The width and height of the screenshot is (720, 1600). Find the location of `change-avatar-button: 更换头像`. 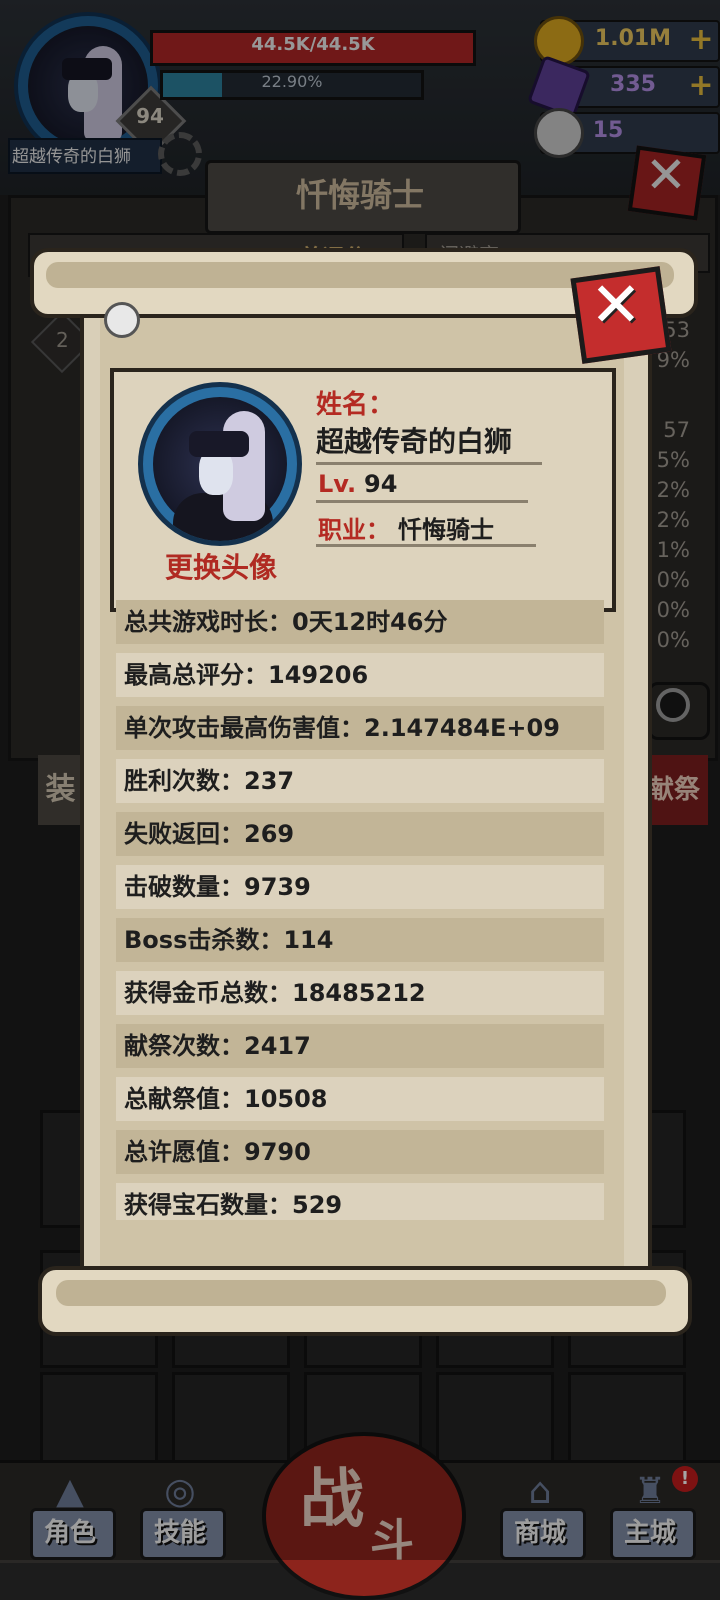

change-avatar-button: 更换头像 is located at coordinates (221, 566).